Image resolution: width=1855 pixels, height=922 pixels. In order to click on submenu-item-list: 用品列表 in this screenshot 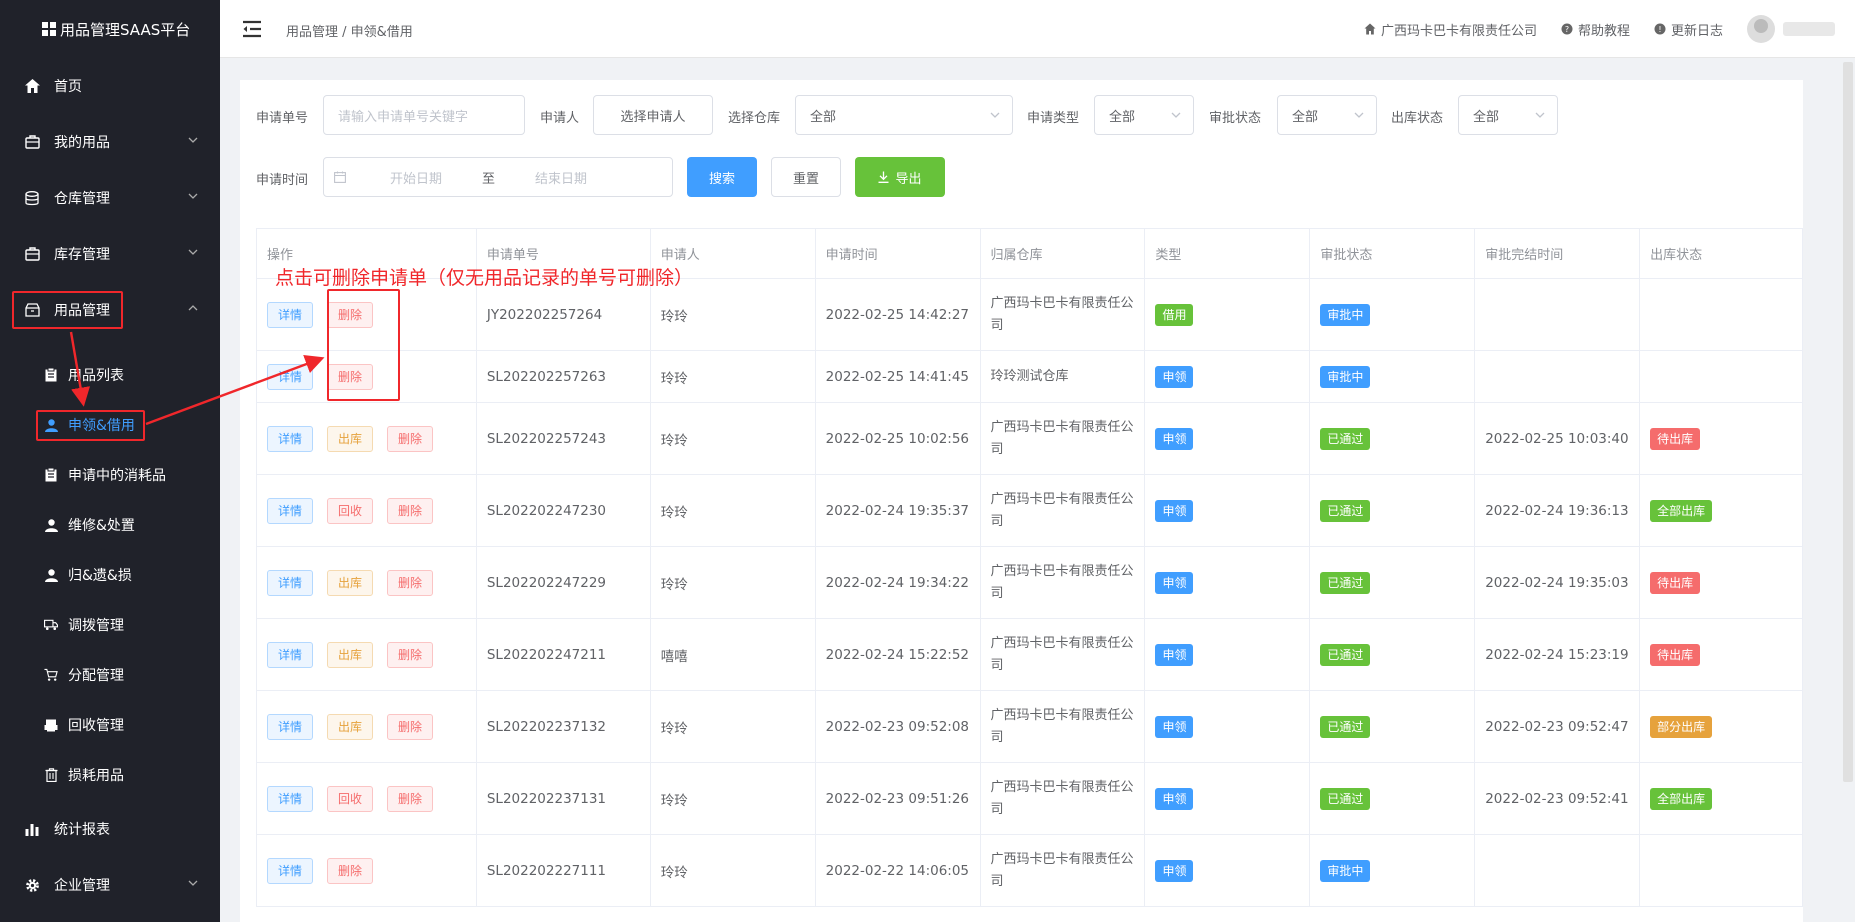, I will do `click(110, 375)`.